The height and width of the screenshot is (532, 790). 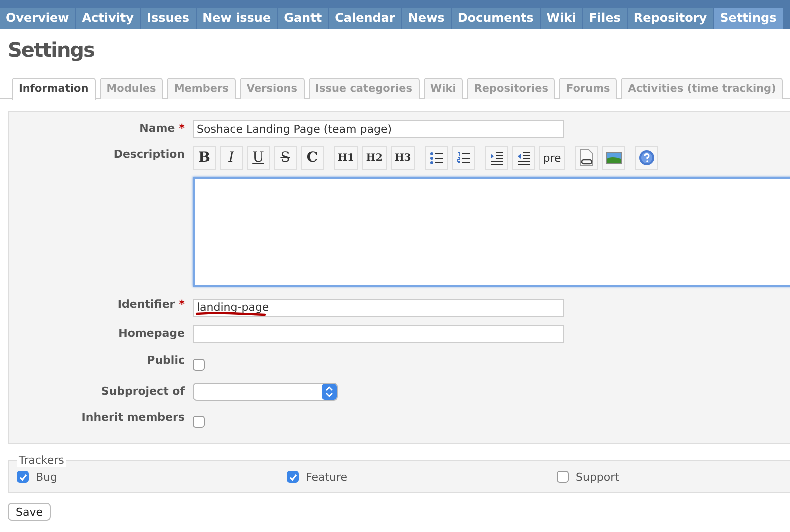 What do you see at coordinates (646, 158) in the screenshot?
I see `help-icon` at bounding box center [646, 158].